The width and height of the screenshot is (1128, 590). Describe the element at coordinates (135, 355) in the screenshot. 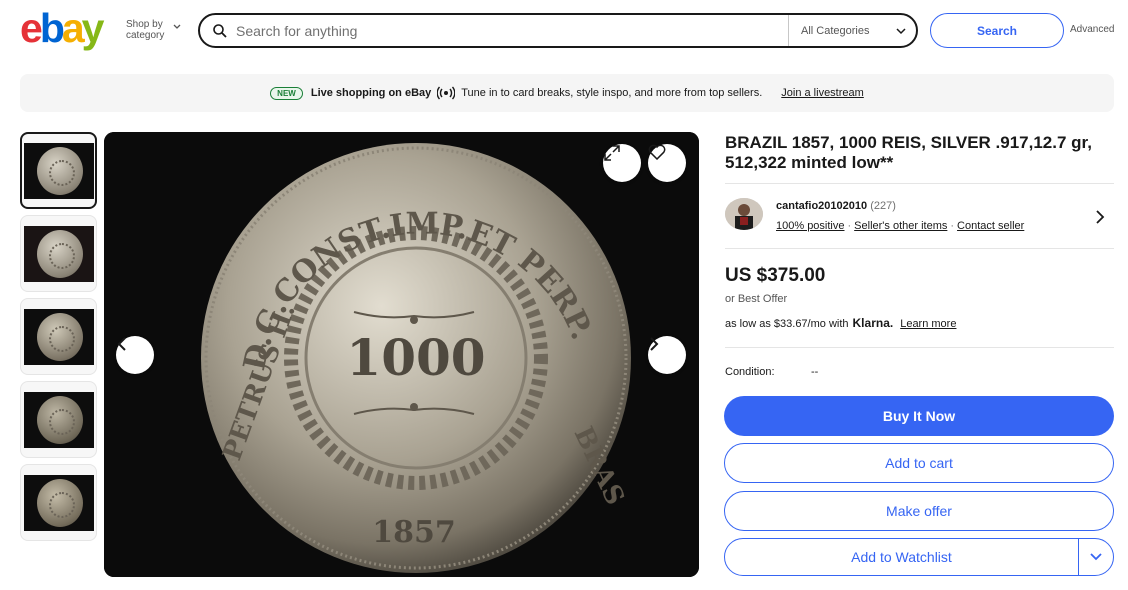

I see `previous-image-button` at that location.